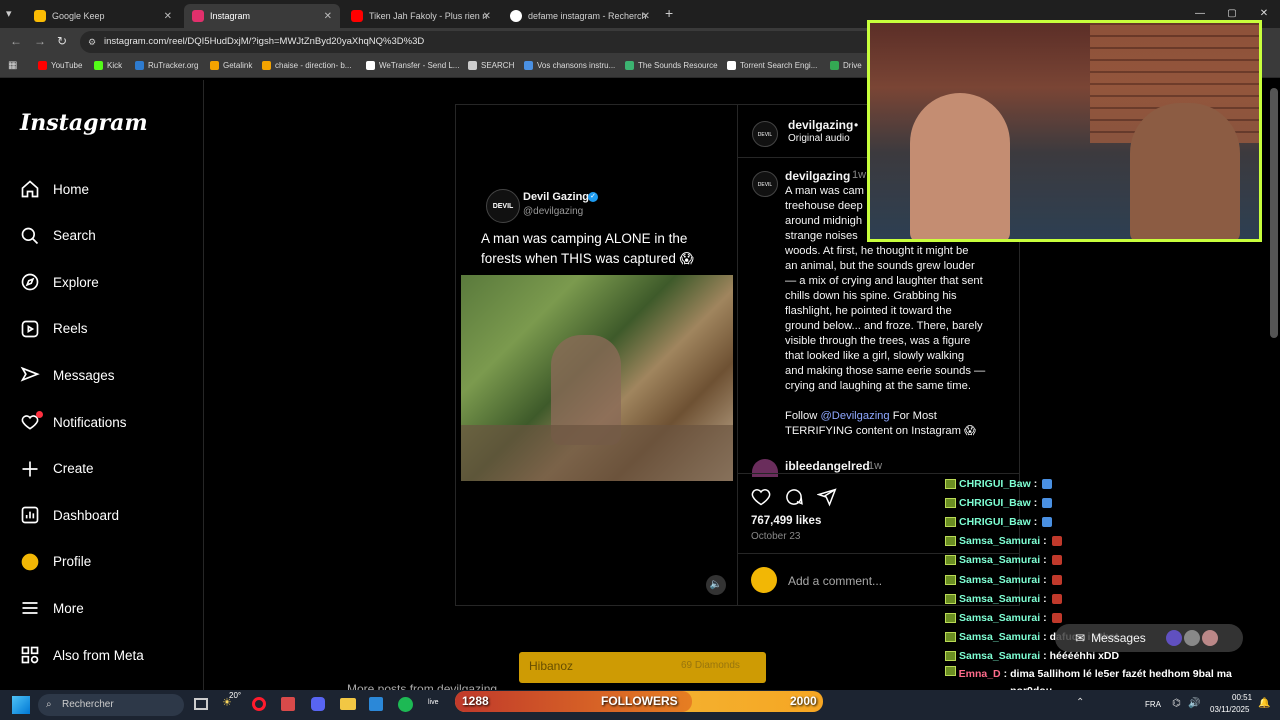  I want to click on spotify-icon, so click(405, 704).